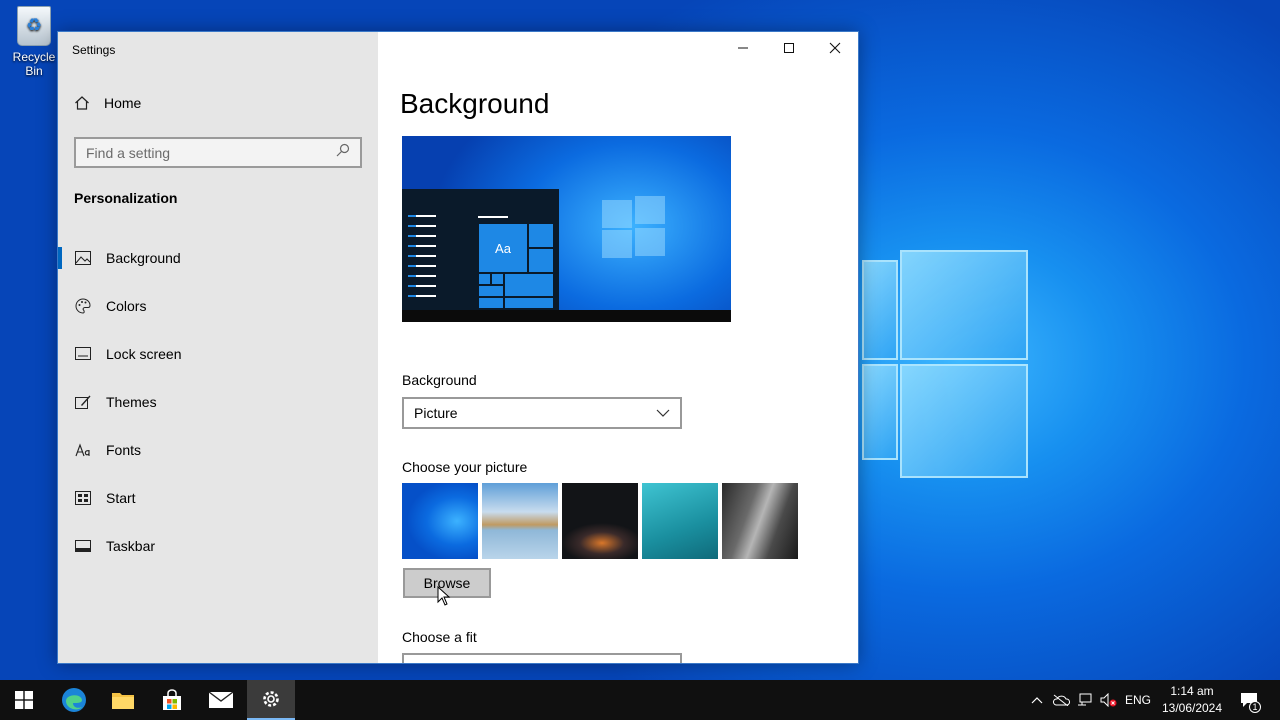  Describe the element at coordinates (126, 306) in the screenshot. I see `sidebar-item-label: Colors` at that location.